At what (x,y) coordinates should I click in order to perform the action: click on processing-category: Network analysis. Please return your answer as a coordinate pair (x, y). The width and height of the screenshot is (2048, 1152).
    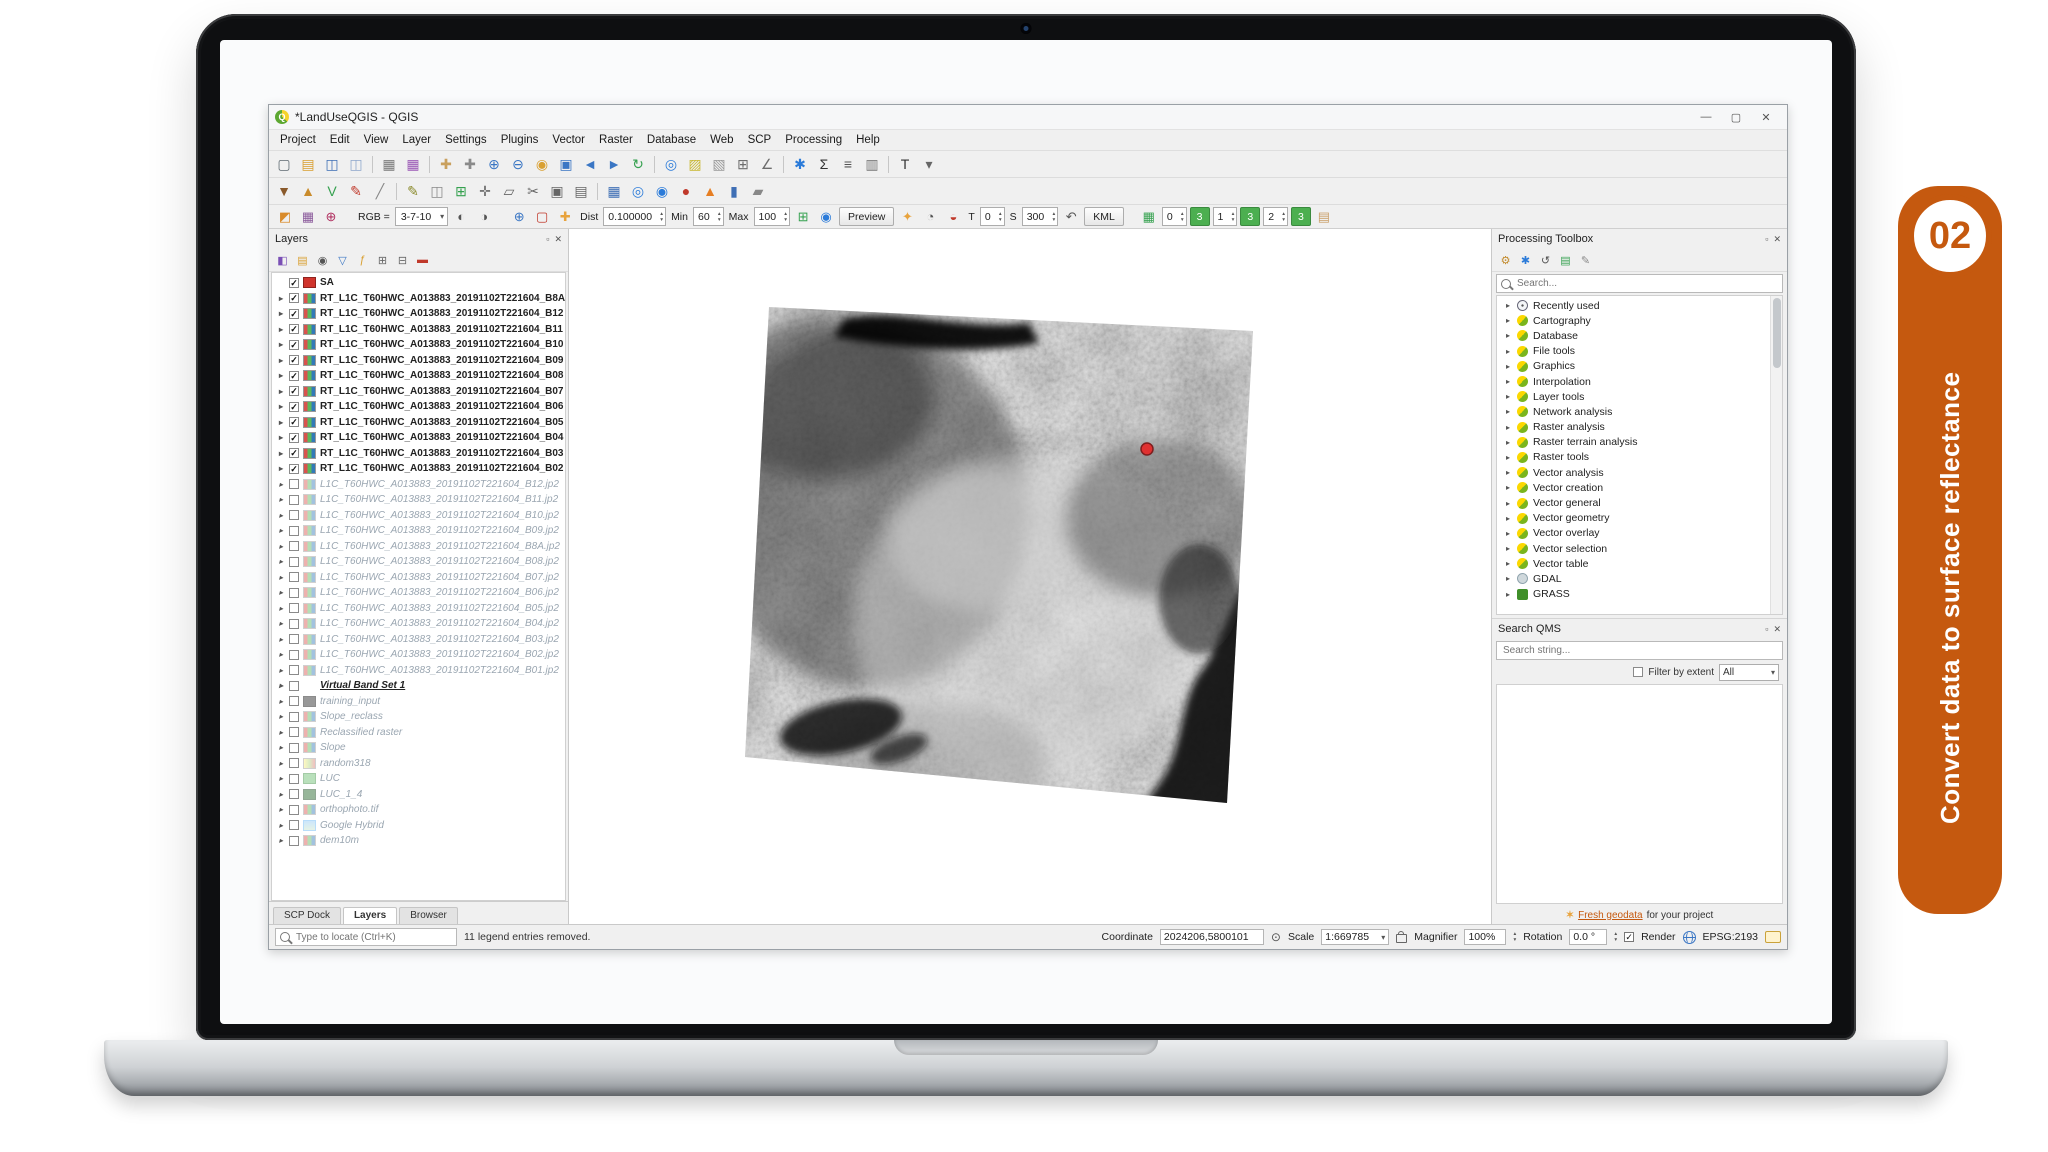
    Looking at the image, I should click on (1639, 411).